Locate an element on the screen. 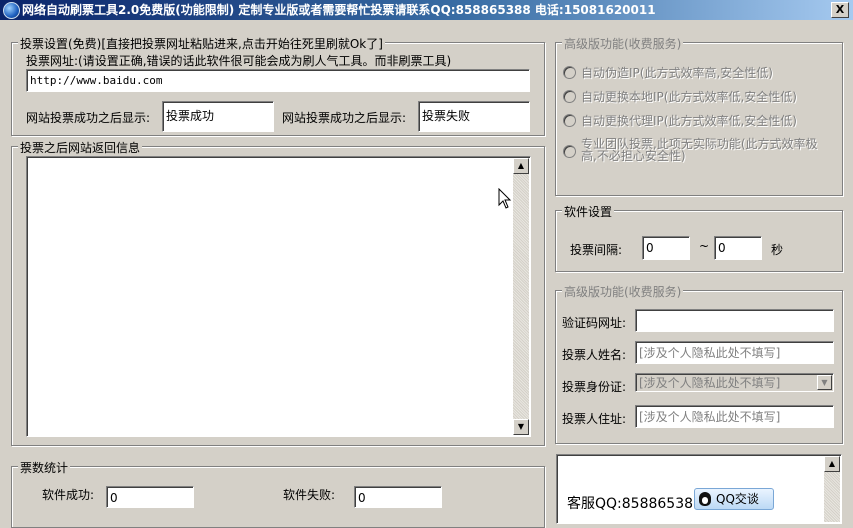 The width and height of the screenshot is (853, 528). close-button: X is located at coordinates (840, 10).